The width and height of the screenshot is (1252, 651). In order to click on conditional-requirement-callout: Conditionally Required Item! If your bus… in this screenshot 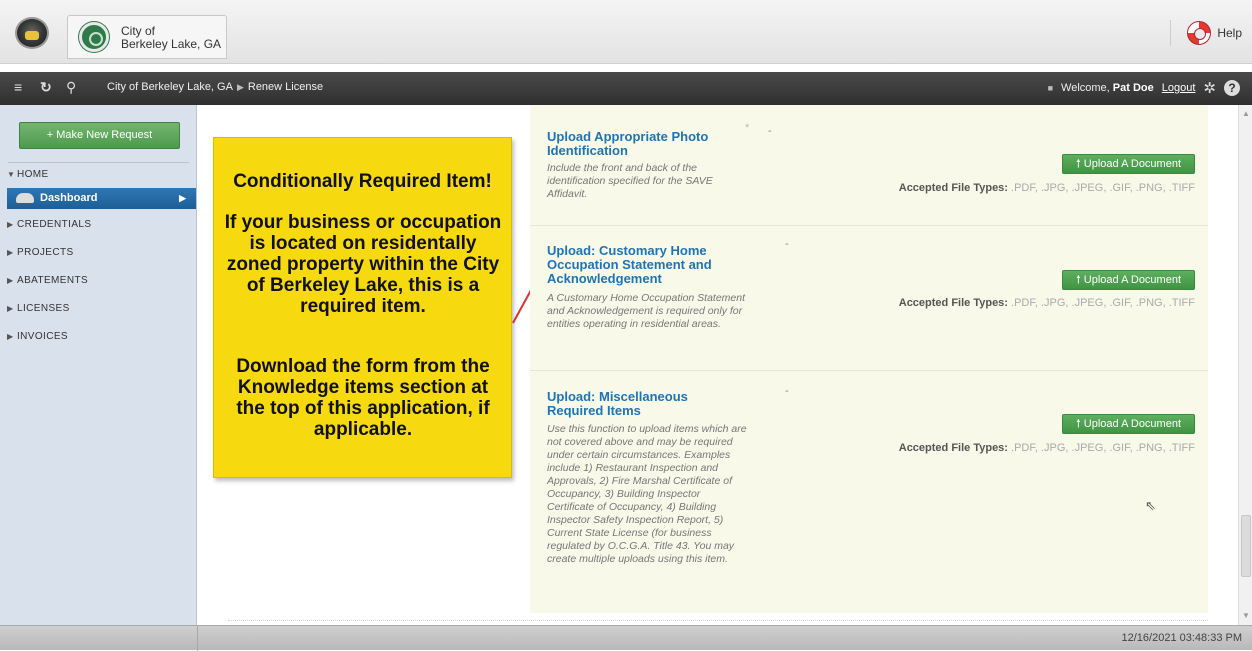, I will do `click(362, 307)`.